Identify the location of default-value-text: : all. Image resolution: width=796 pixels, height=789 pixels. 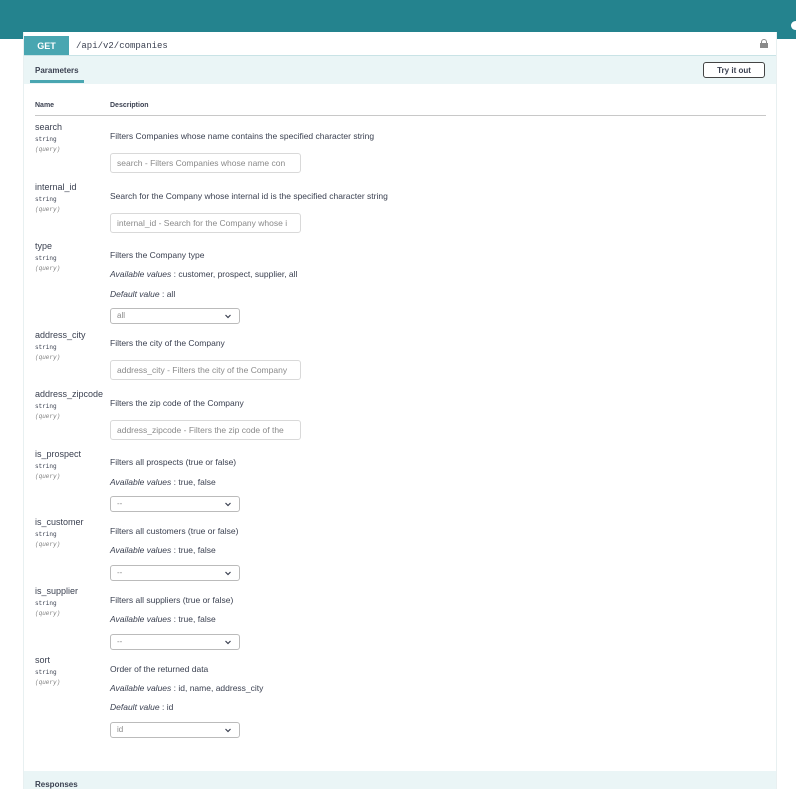
(167, 294).